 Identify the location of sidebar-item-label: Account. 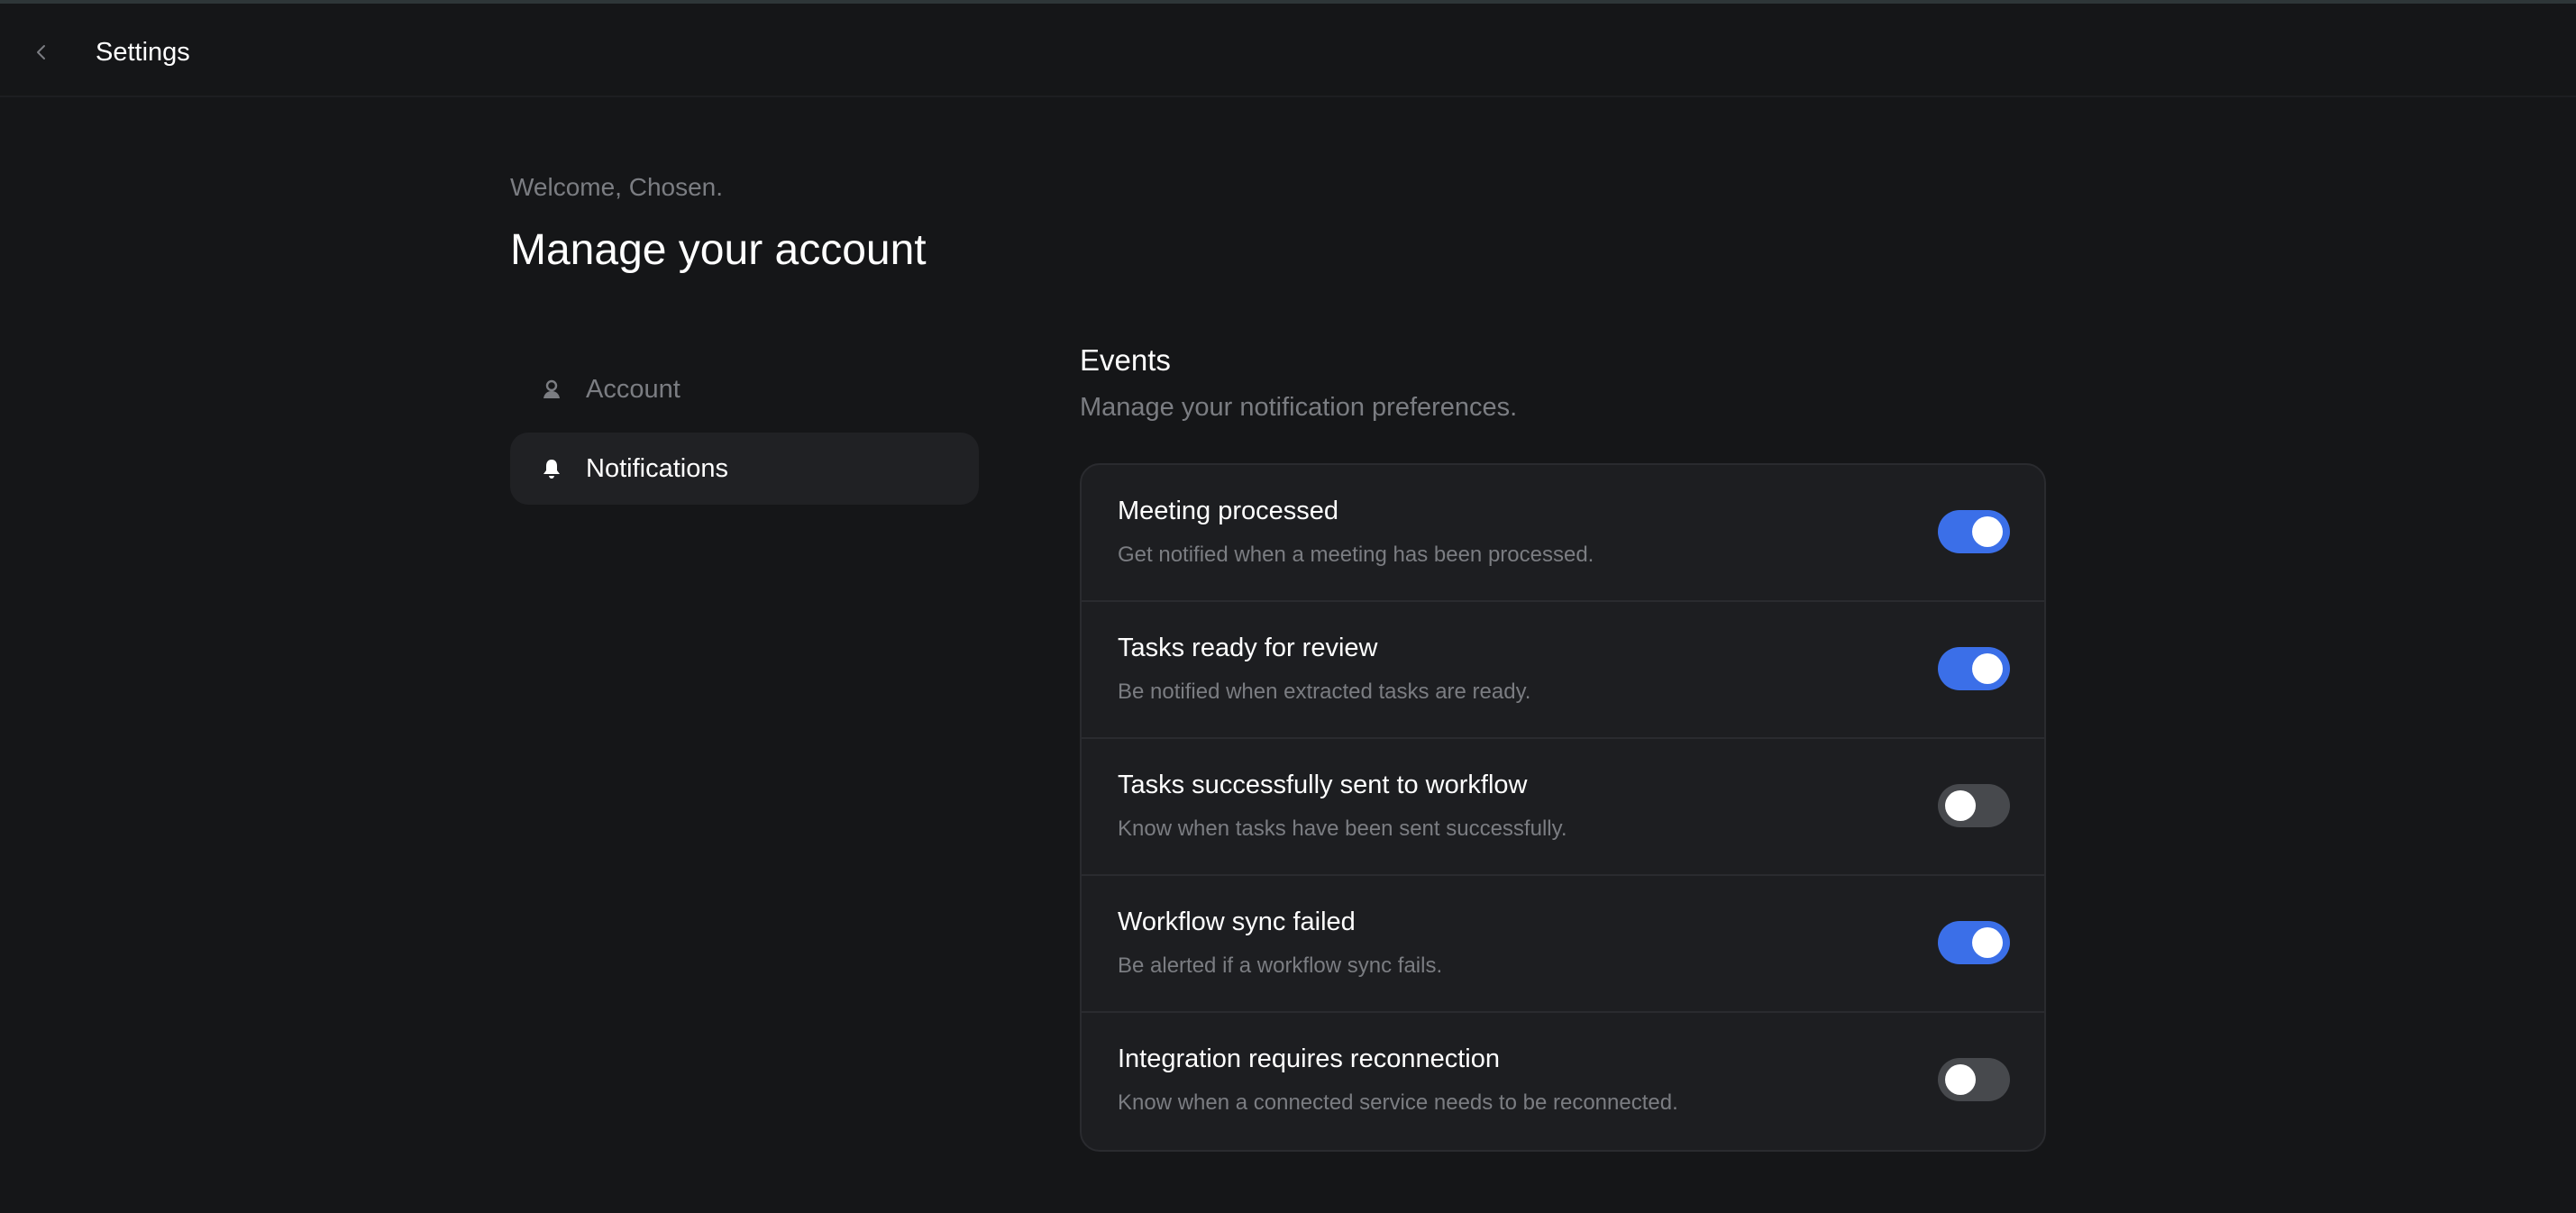
(633, 389).